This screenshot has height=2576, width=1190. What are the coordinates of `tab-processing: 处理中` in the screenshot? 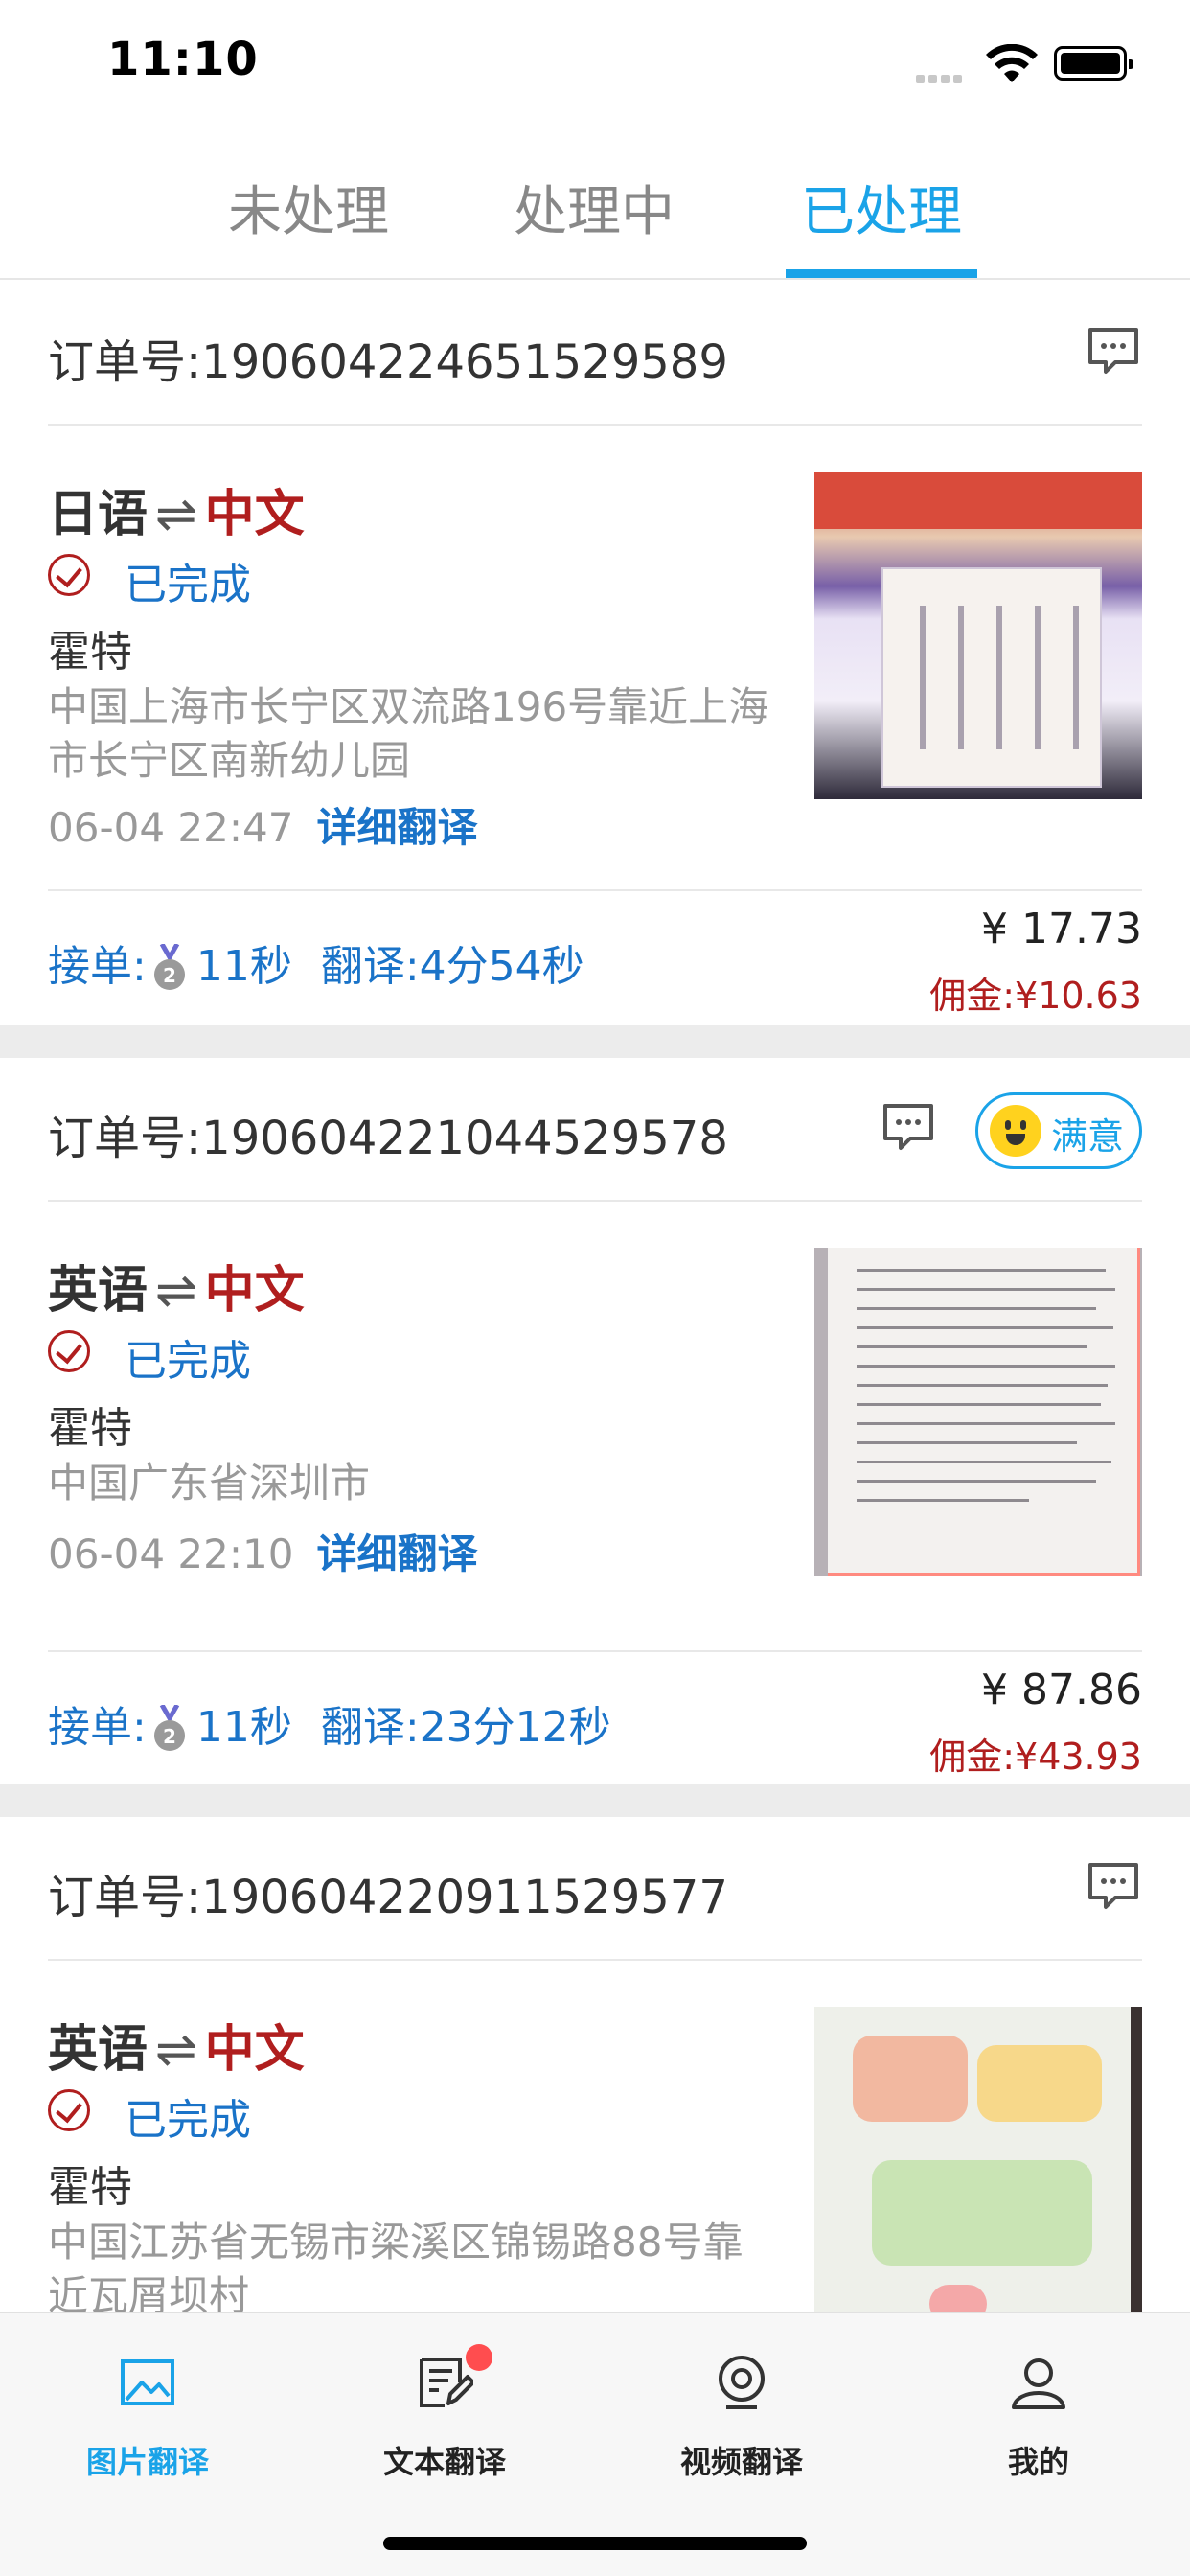 It's located at (594, 216).